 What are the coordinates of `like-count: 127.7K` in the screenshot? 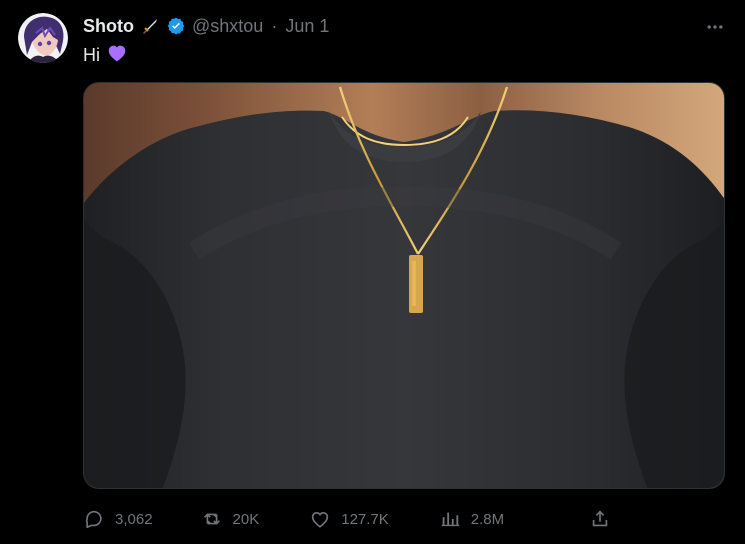 It's located at (365, 519).